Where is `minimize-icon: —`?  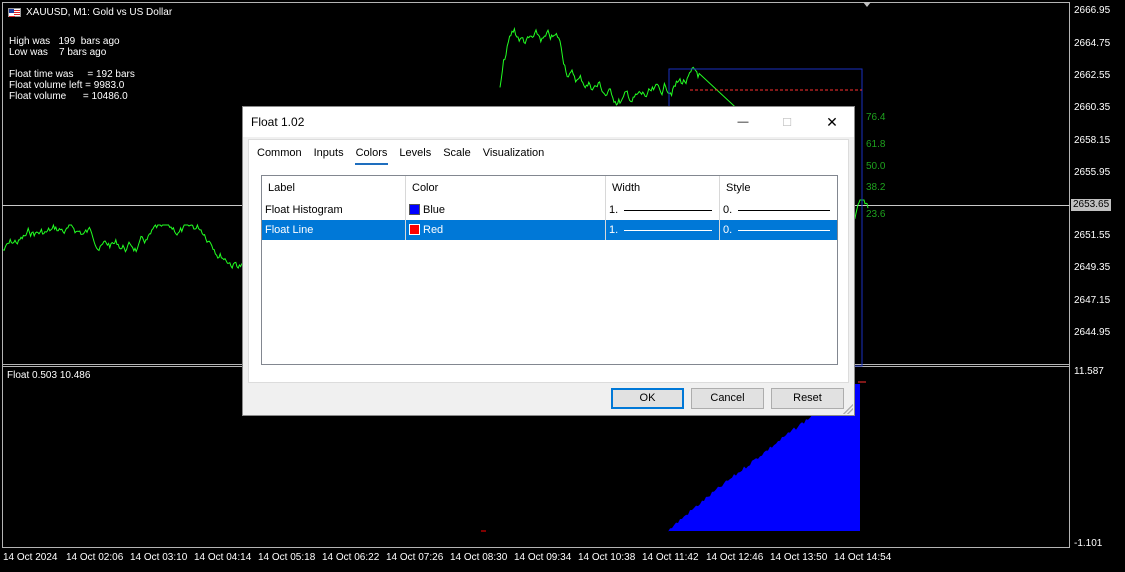
minimize-icon: — is located at coordinates (743, 122).